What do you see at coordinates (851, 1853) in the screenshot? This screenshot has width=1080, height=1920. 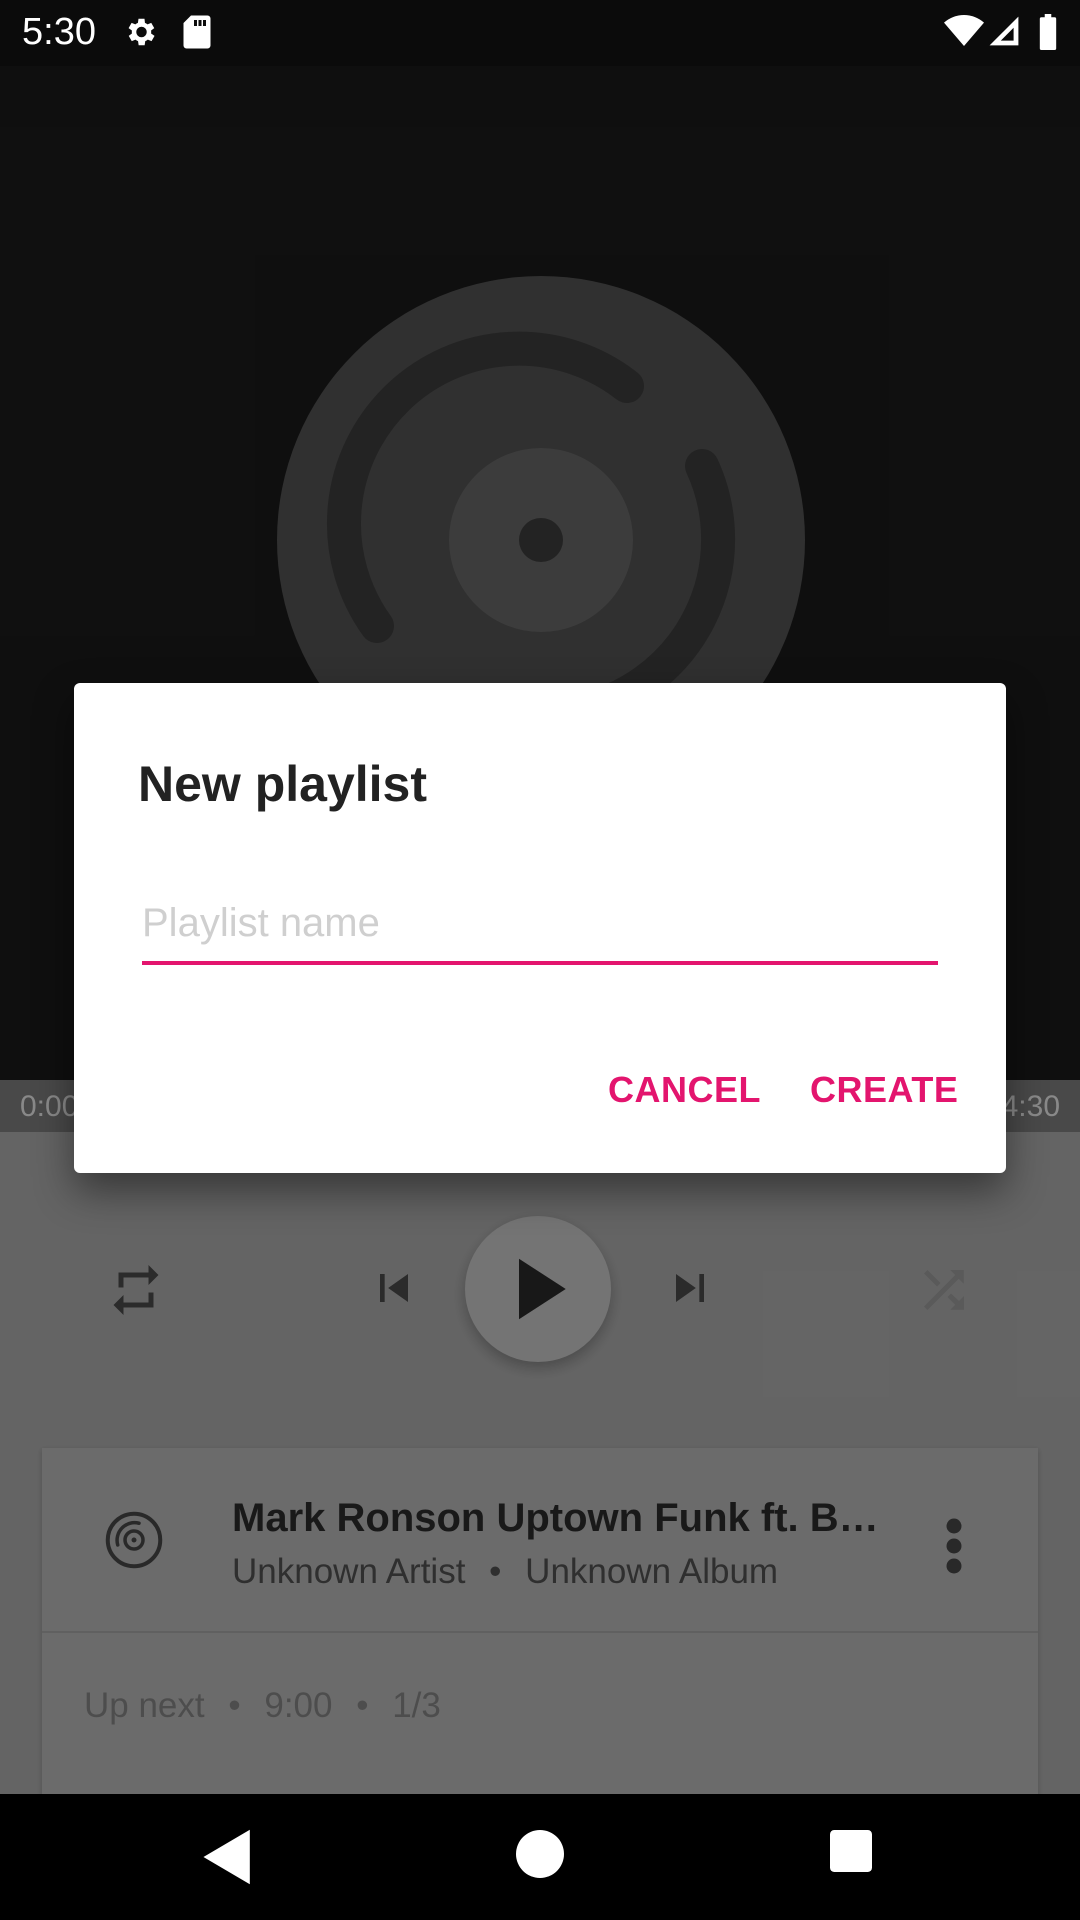 I see `recents-icon` at bounding box center [851, 1853].